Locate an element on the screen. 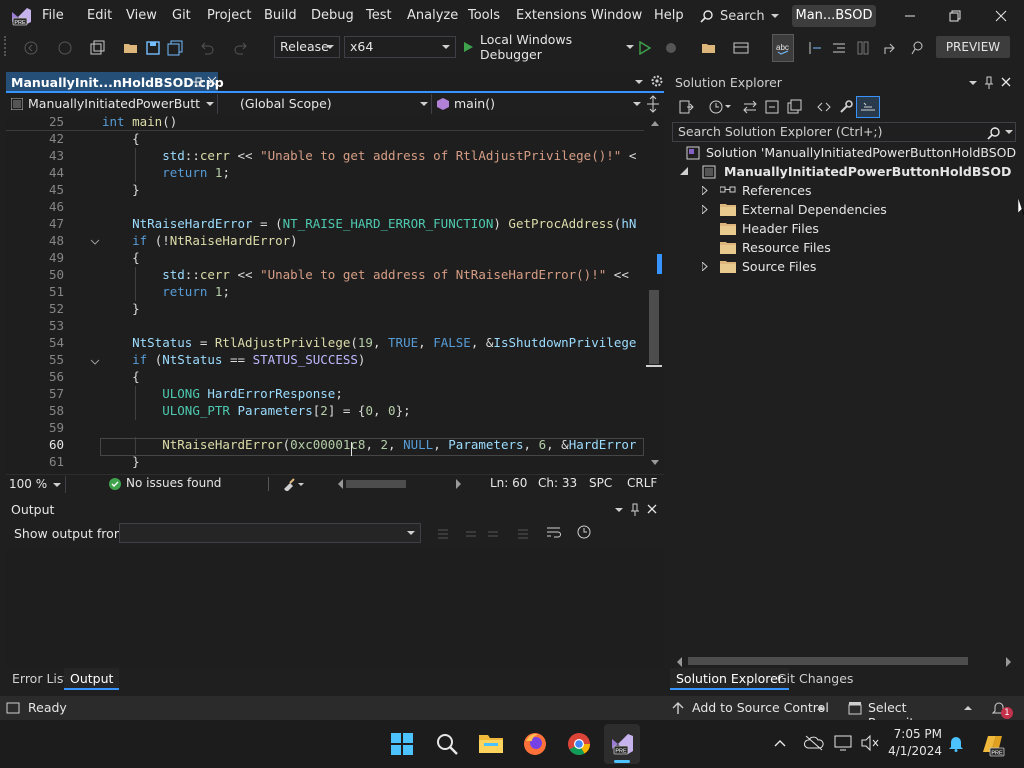 This screenshot has width=1024, height=768. restore-button is located at coordinates (955, 16).